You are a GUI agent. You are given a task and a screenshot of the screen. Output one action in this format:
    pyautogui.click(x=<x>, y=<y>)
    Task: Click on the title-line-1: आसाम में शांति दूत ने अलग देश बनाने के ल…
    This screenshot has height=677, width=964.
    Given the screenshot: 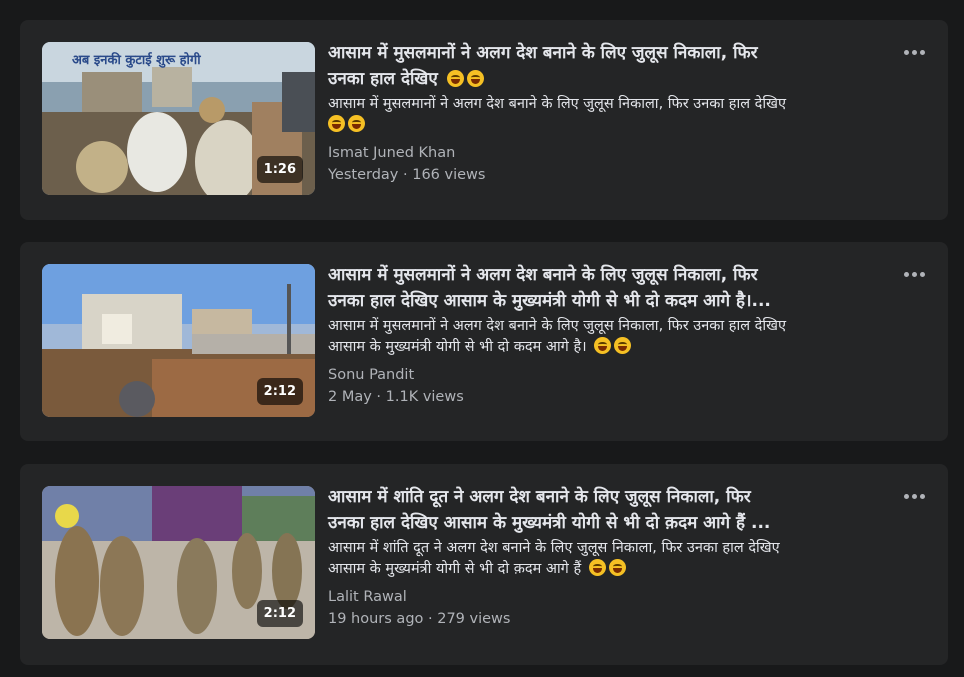 What is the action you would take?
    pyautogui.click(x=539, y=497)
    